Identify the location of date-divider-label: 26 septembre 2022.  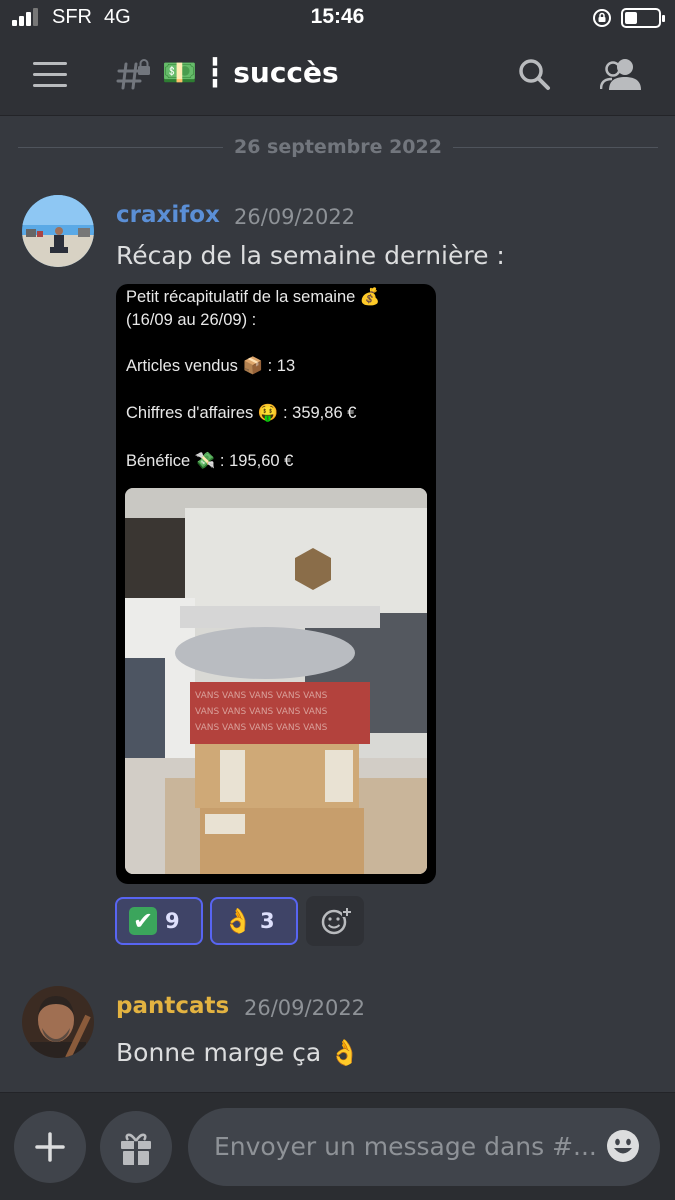
(338, 147).